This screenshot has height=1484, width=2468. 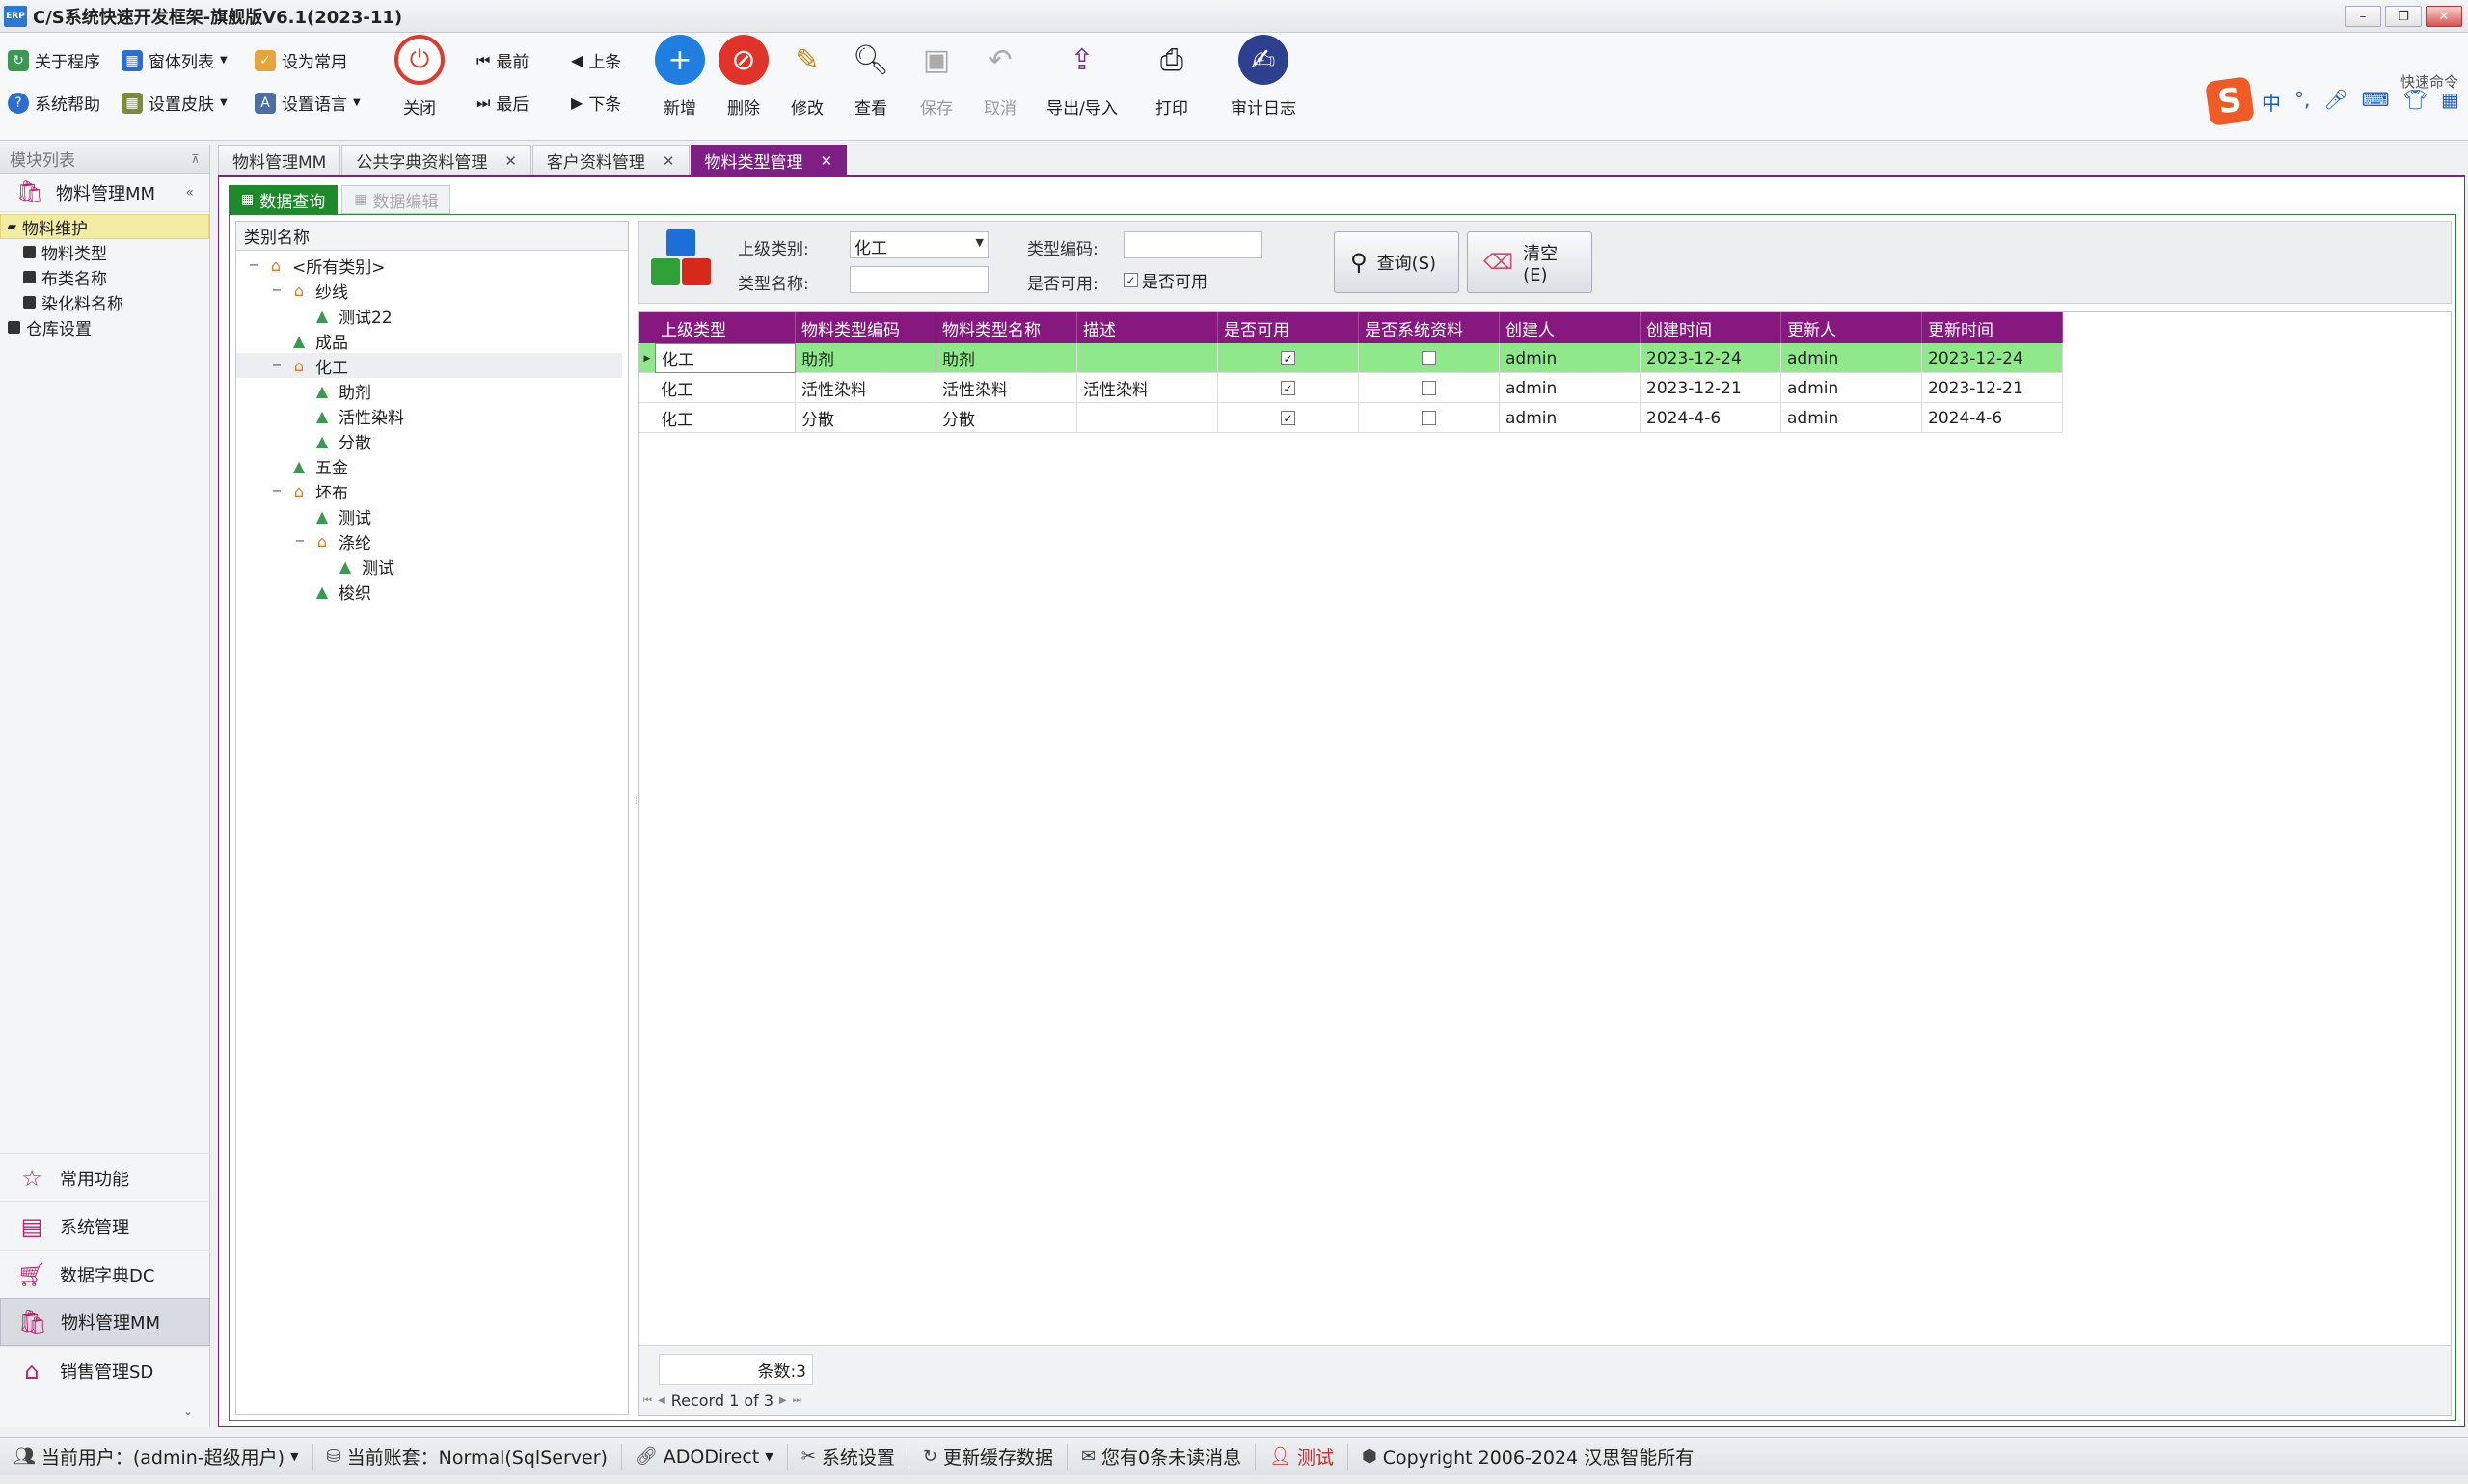 What do you see at coordinates (429, 365) in the screenshot?
I see `tree-node: − ⌂ 化工` at bounding box center [429, 365].